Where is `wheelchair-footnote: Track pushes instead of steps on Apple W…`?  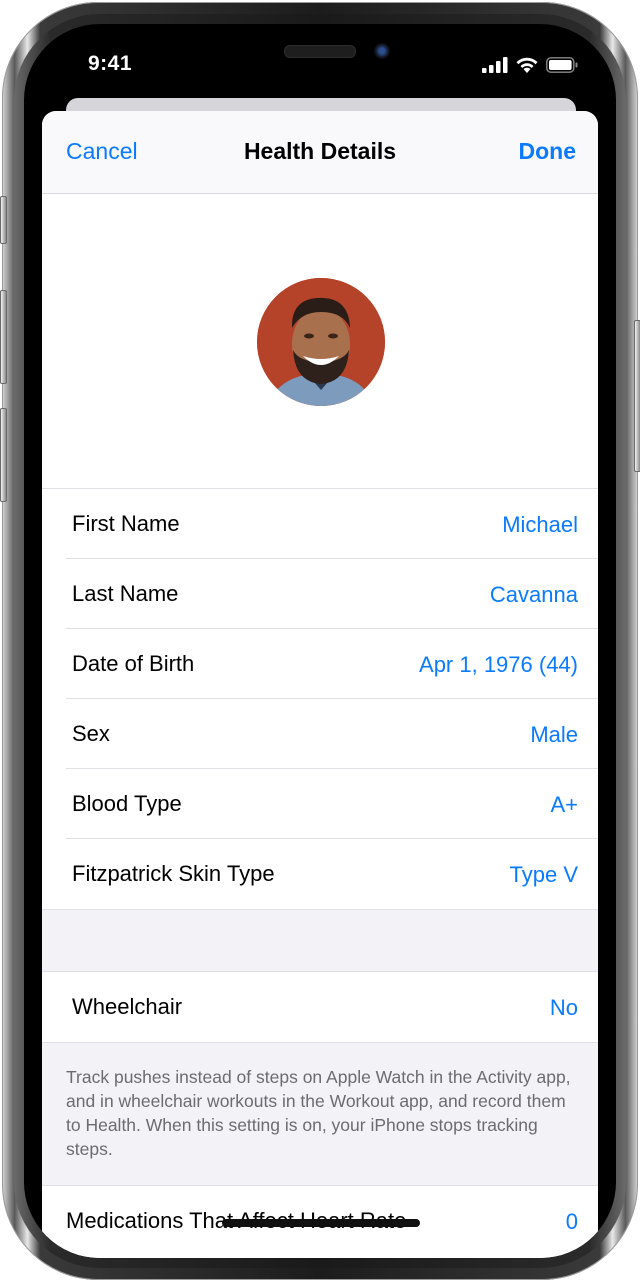
wheelchair-footnote: Track pushes instead of steps on Apple W… is located at coordinates (318, 1113).